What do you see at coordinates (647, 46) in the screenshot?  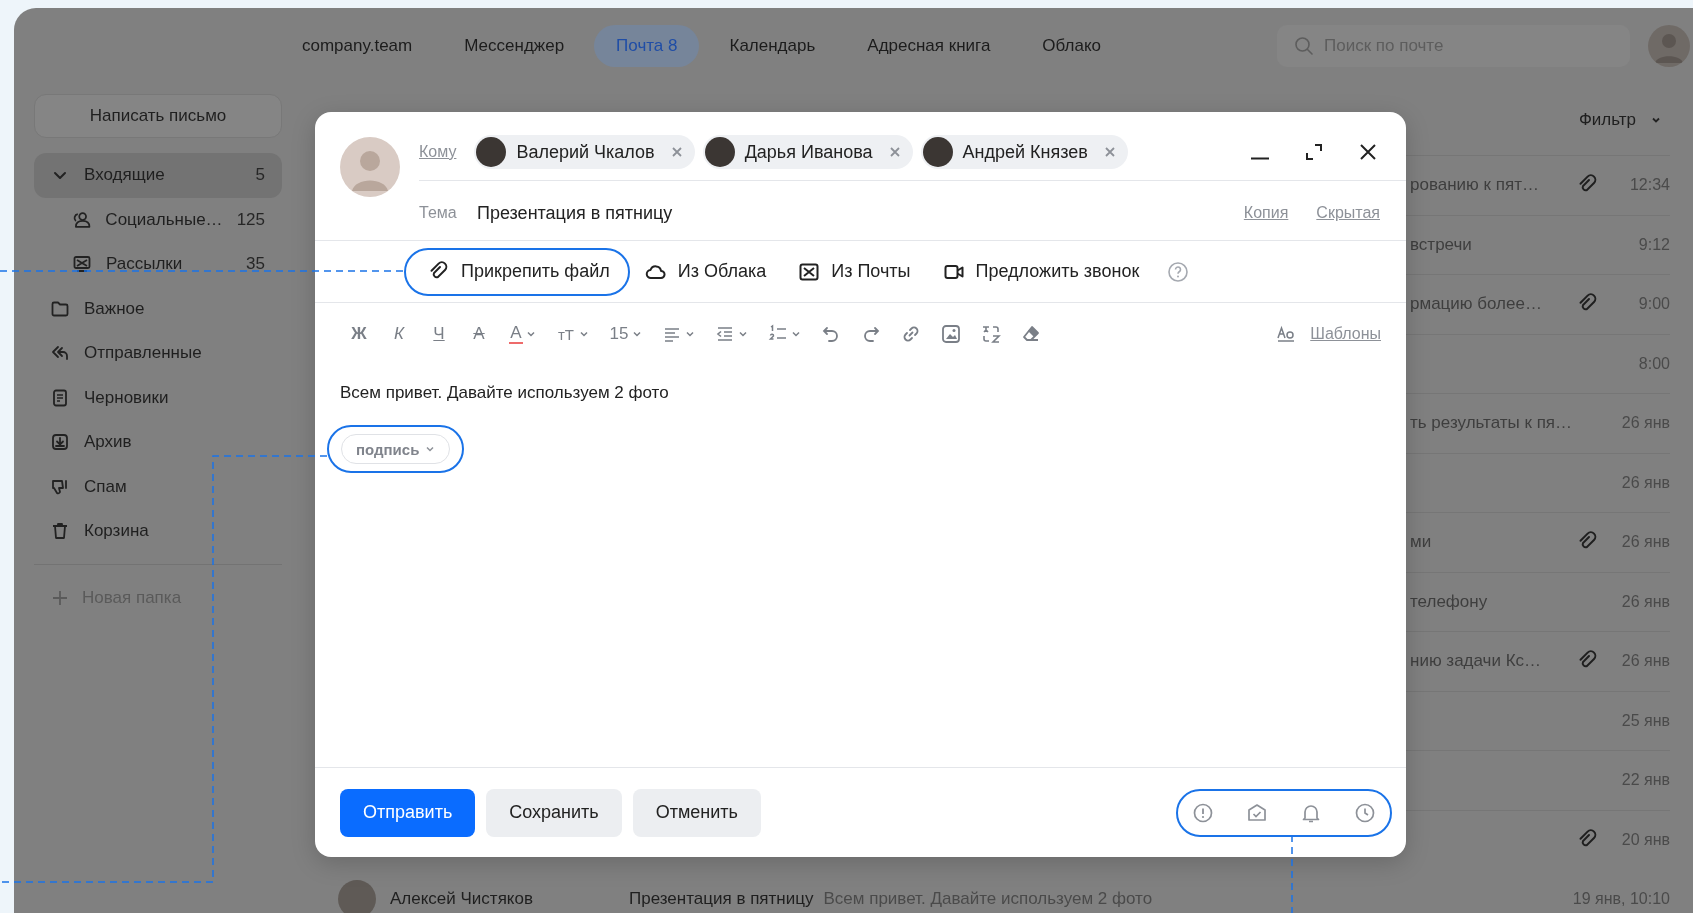 I see `nav-tab: Почта 8` at bounding box center [647, 46].